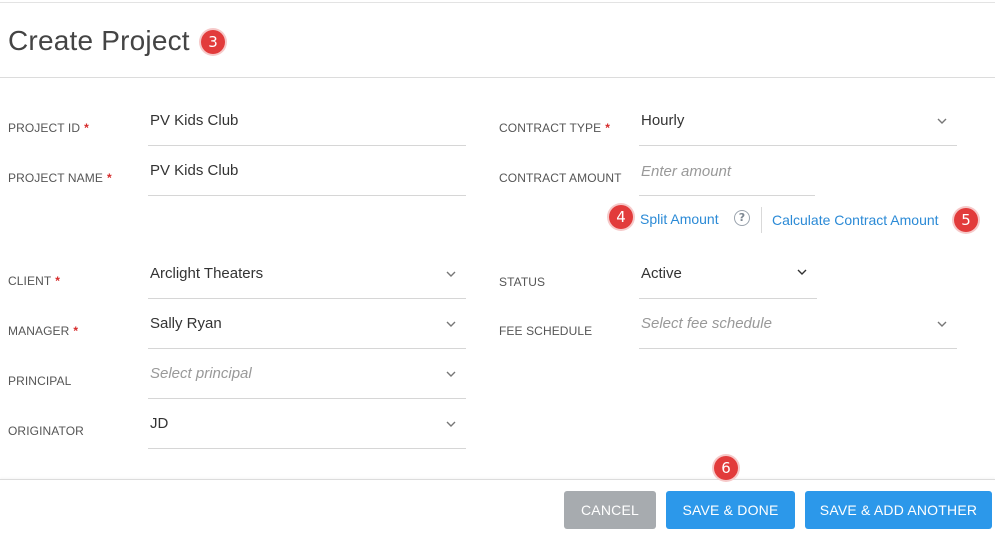 This screenshot has width=995, height=536. Describe the element at coordinates (307, 121) in the screenshot. I see `project-id-field: PV Kids Club` at that location.